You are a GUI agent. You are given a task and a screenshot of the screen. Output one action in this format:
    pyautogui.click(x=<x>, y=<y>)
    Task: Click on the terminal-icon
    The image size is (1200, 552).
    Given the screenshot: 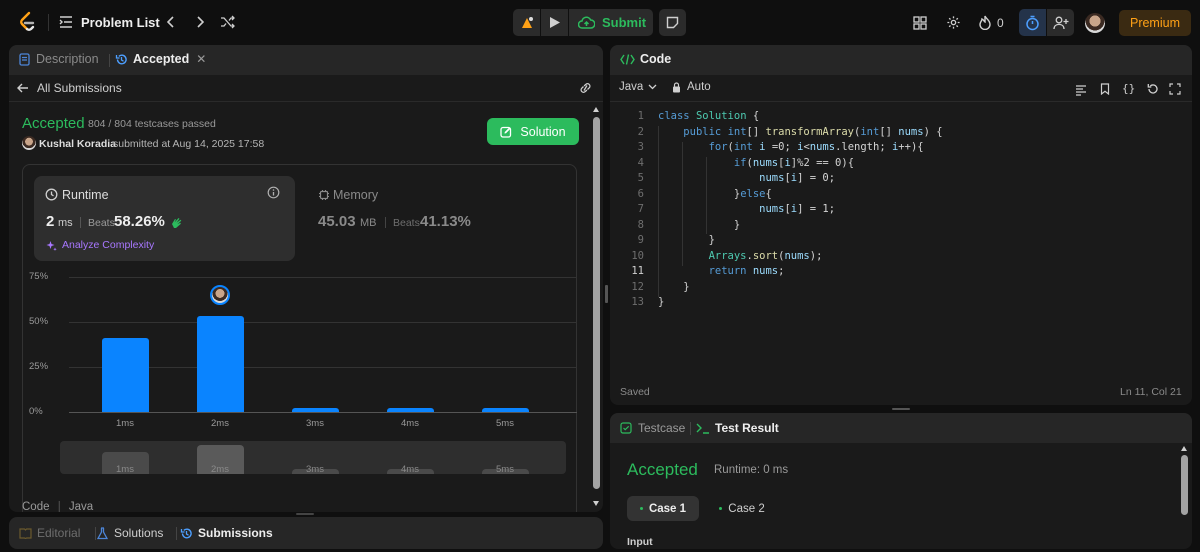 What is the action you would take?
    pyautogui.click(x=702, y=428)
    